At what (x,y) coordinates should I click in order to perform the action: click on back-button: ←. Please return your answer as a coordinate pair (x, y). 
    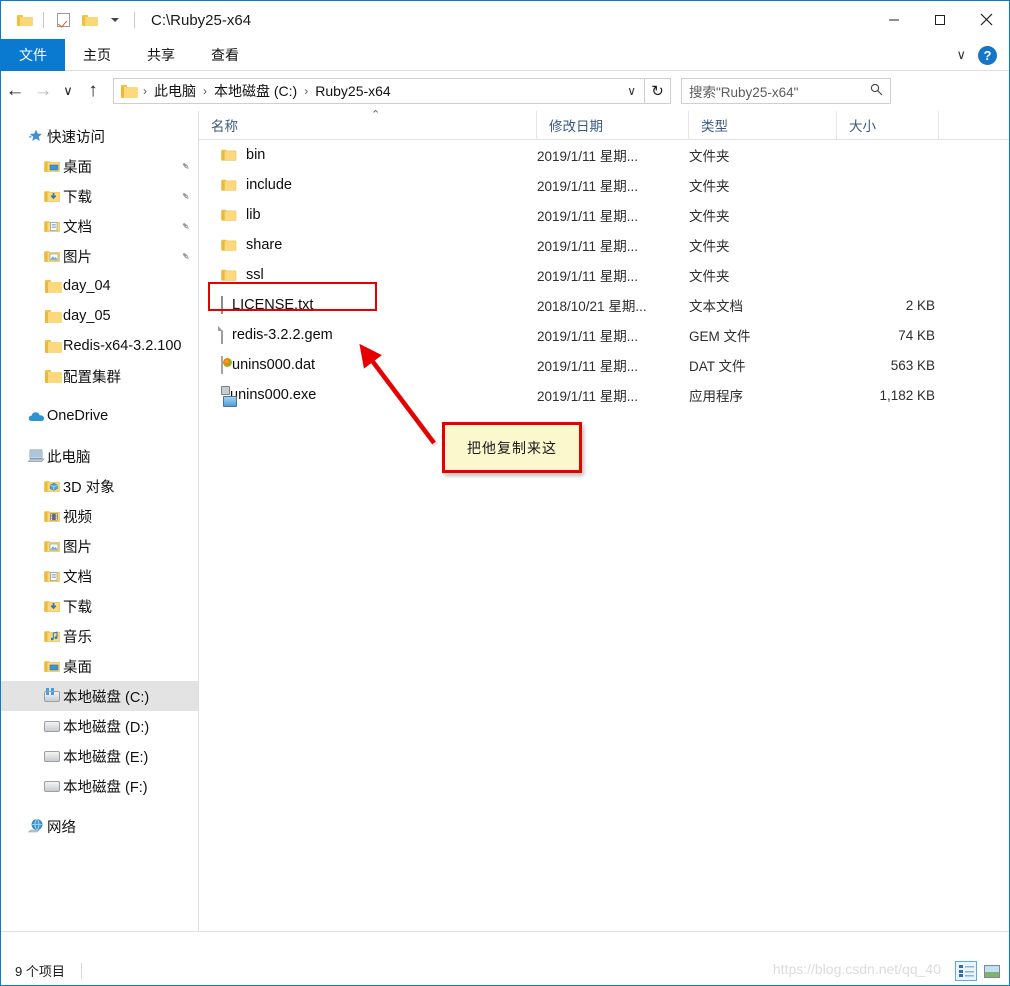
    Looking at the image, I should click on (15, 91).